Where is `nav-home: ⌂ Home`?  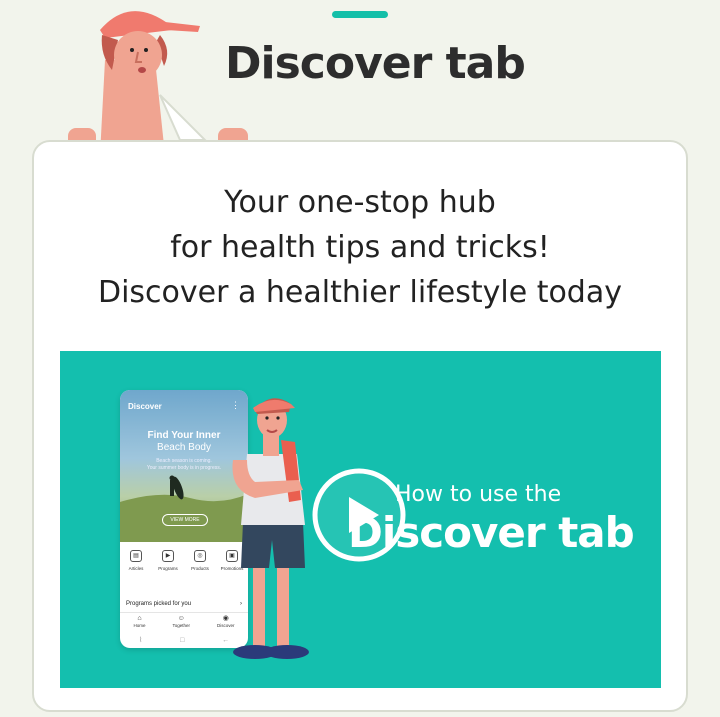 nav-home: ⌂ Home is located at coordinates (139, 622).